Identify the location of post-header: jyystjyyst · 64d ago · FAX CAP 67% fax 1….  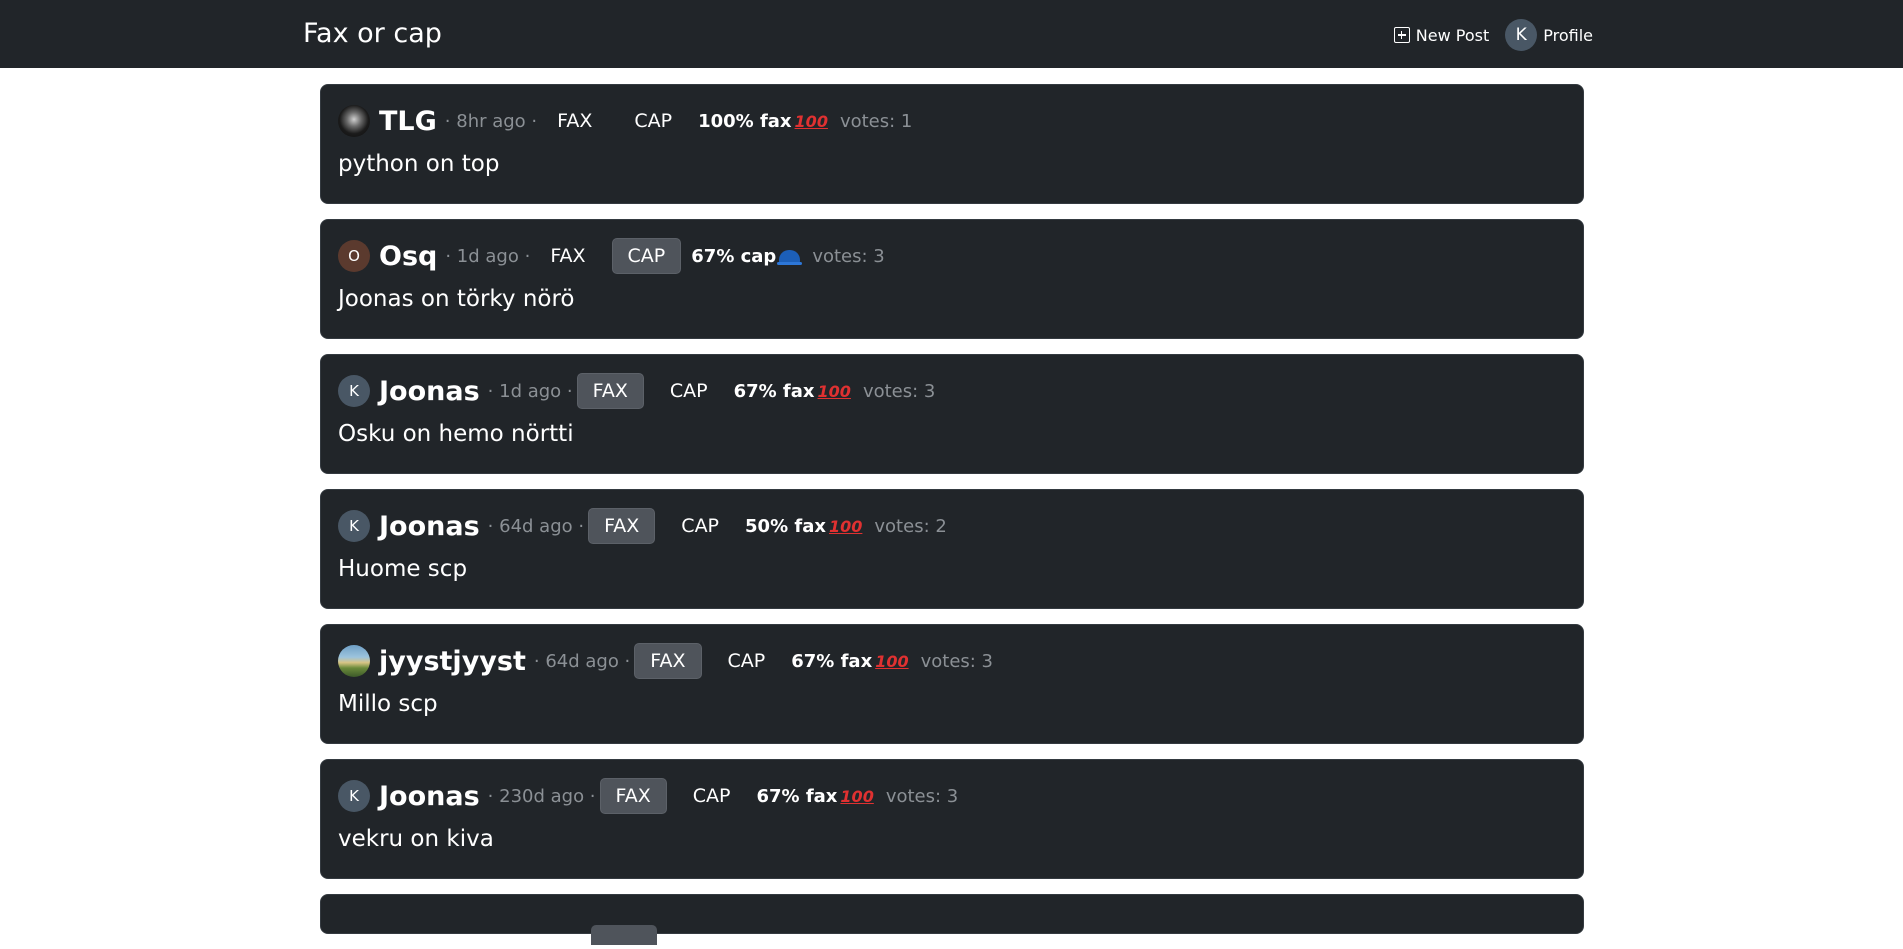
(952, 661).